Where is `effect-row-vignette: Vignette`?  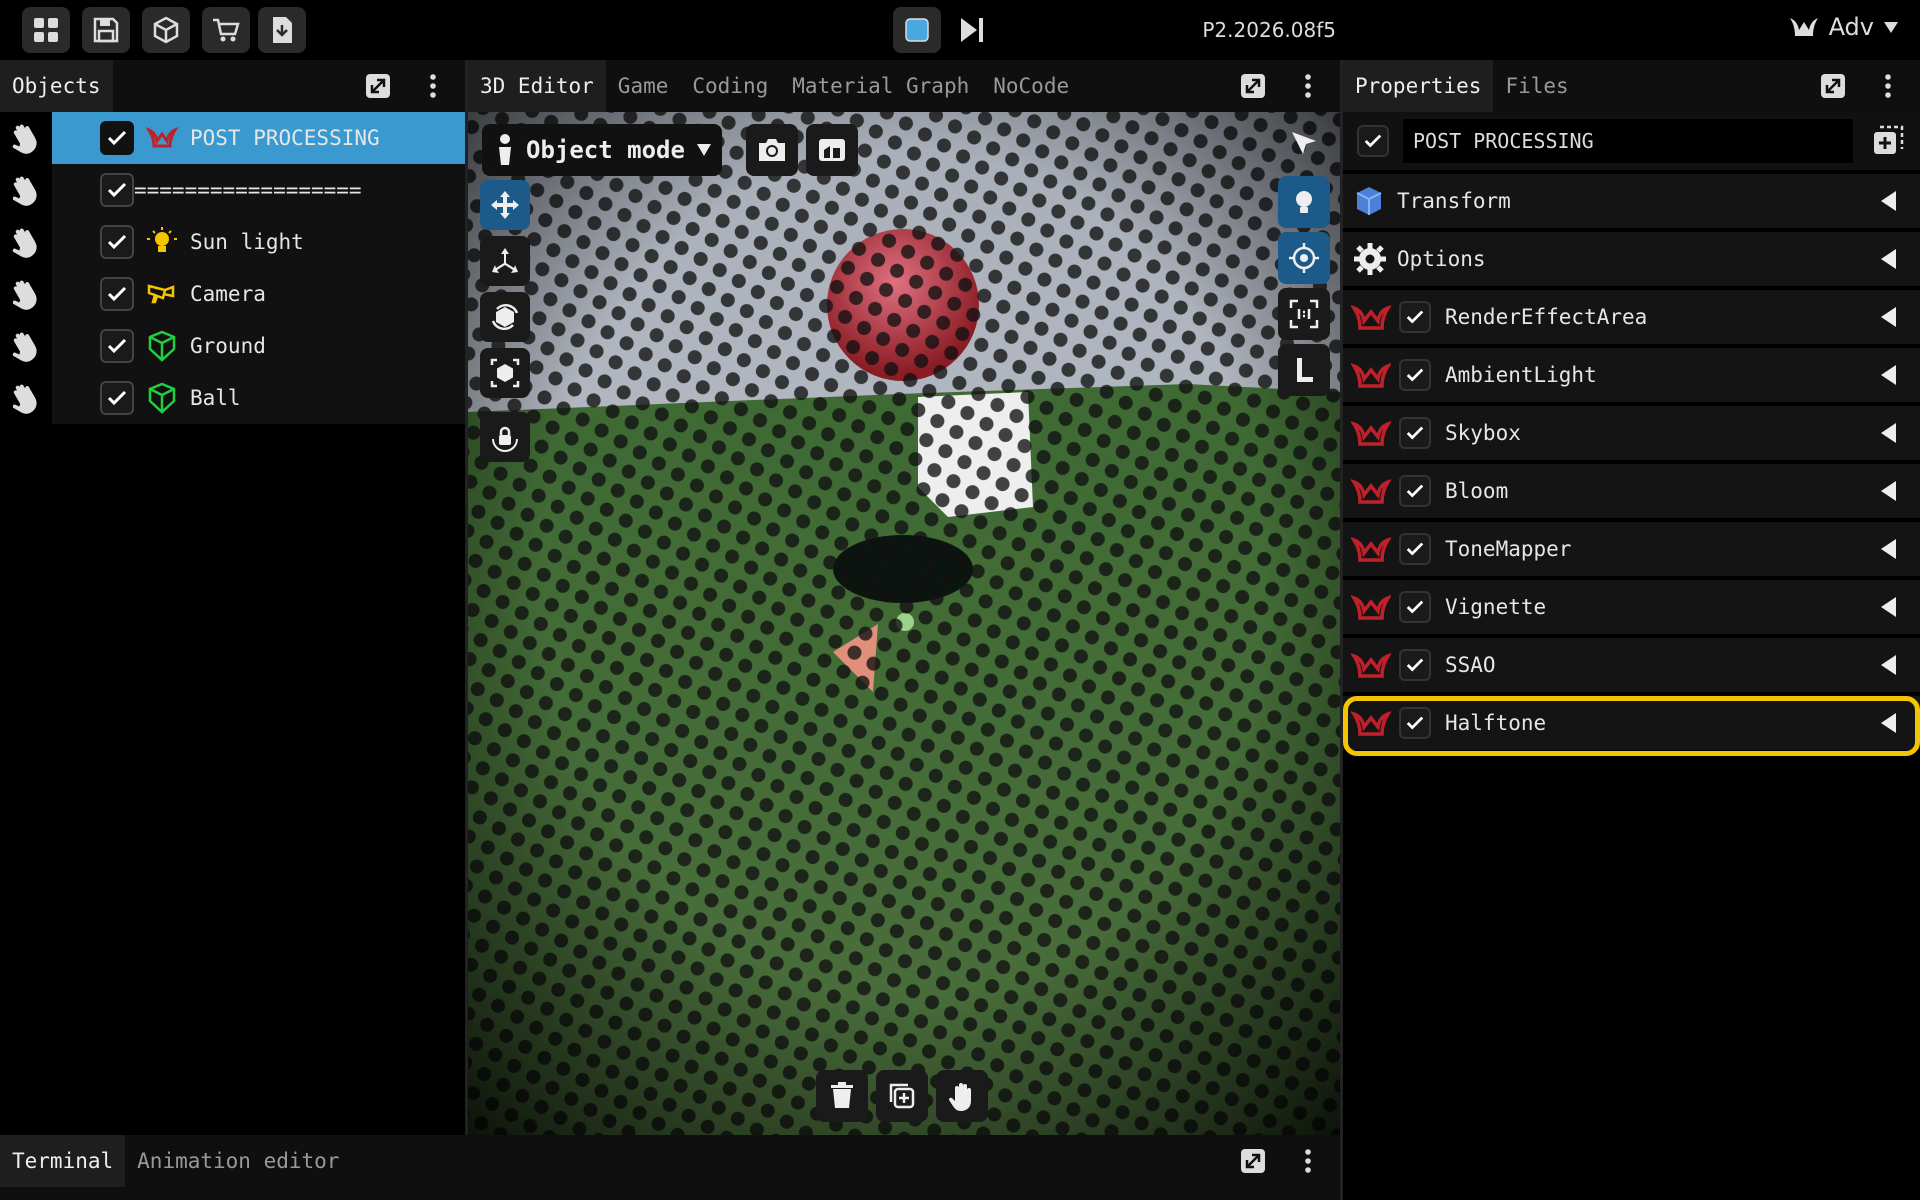 effect-row-vignette: Vignette is located at coordinates (1631, 607).